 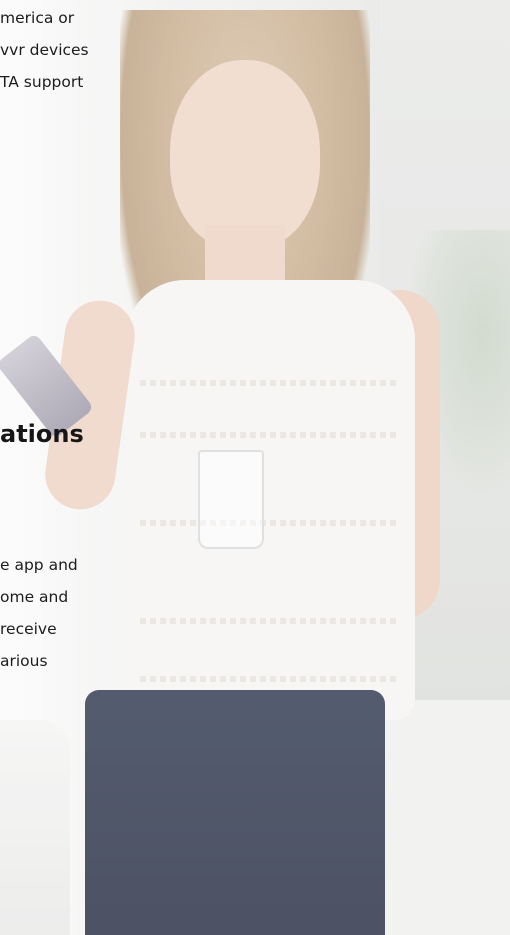 What do you see at coordinates (39, 565) in the screenshot?
I see `paragraph-line: e app and` at bounding box center [39, 565].